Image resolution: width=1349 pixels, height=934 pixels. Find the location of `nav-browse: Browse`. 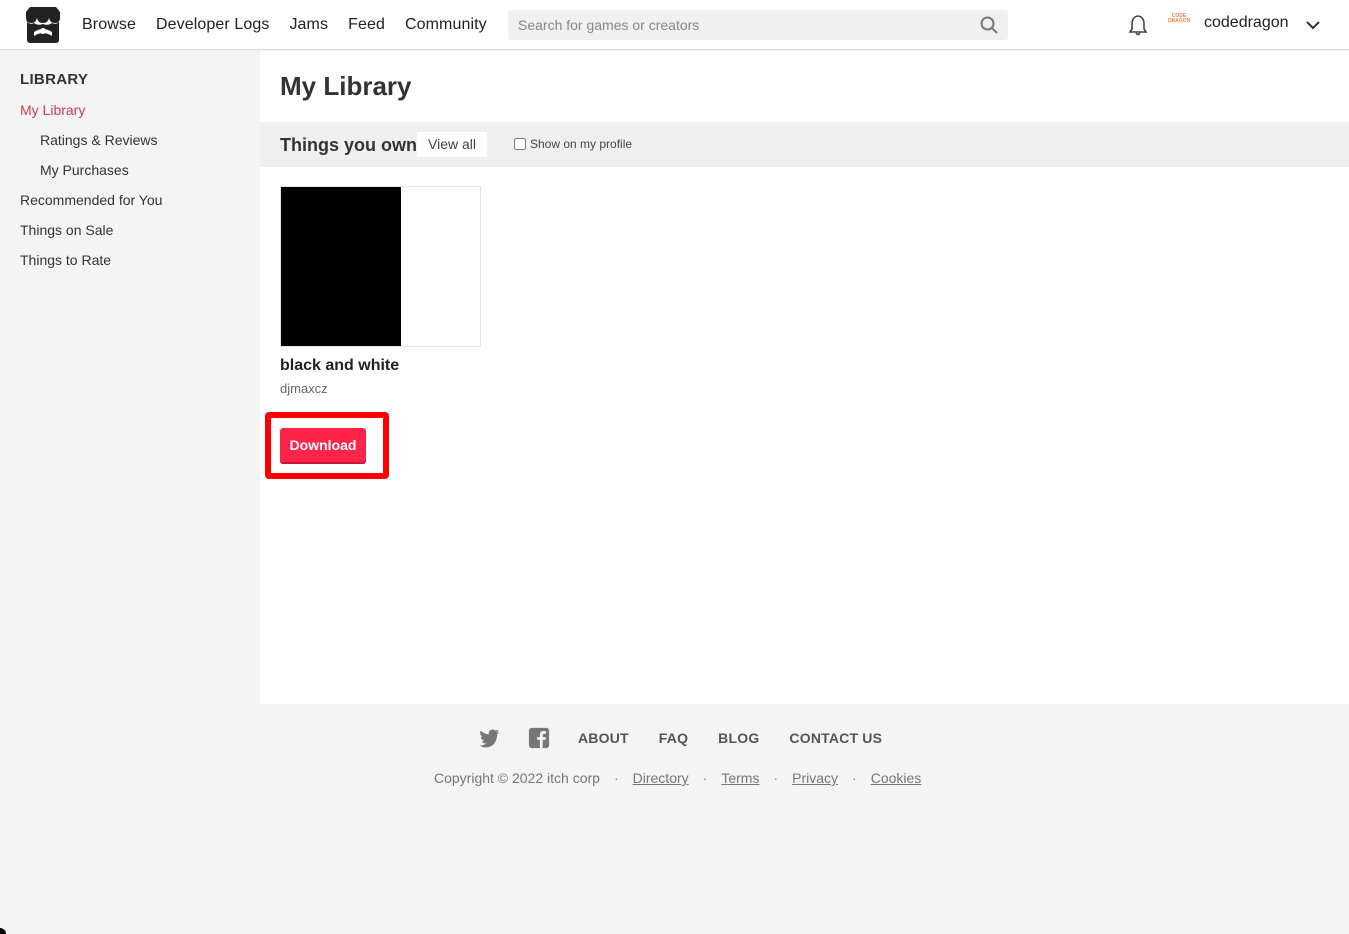

nav-browse: Browse is located at coordinates (109, 25).